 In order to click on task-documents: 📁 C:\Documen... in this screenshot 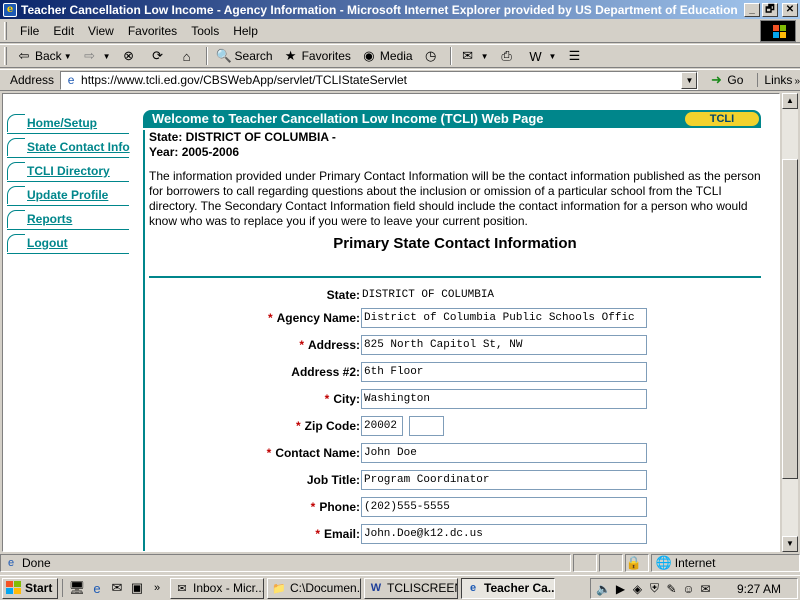, I will do `click(314, 588)`.